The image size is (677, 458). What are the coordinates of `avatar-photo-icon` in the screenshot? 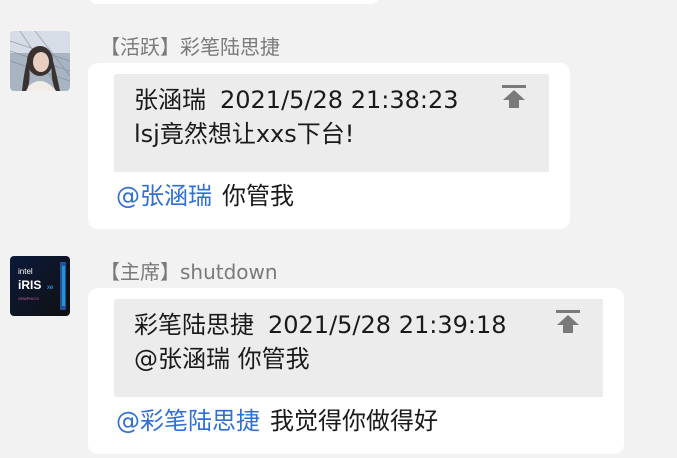 It's located at (40, 61).